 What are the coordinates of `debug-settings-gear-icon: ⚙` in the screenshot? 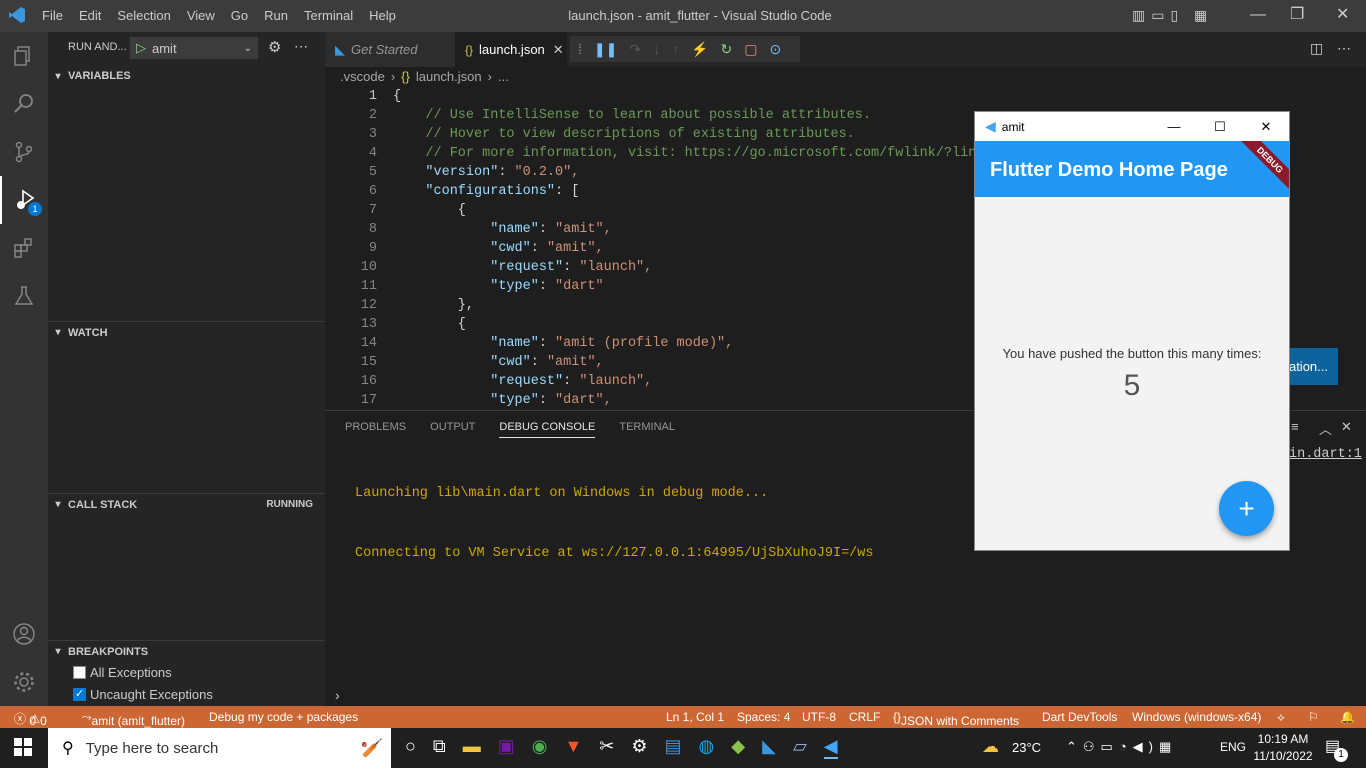 It's located at (274, 47).